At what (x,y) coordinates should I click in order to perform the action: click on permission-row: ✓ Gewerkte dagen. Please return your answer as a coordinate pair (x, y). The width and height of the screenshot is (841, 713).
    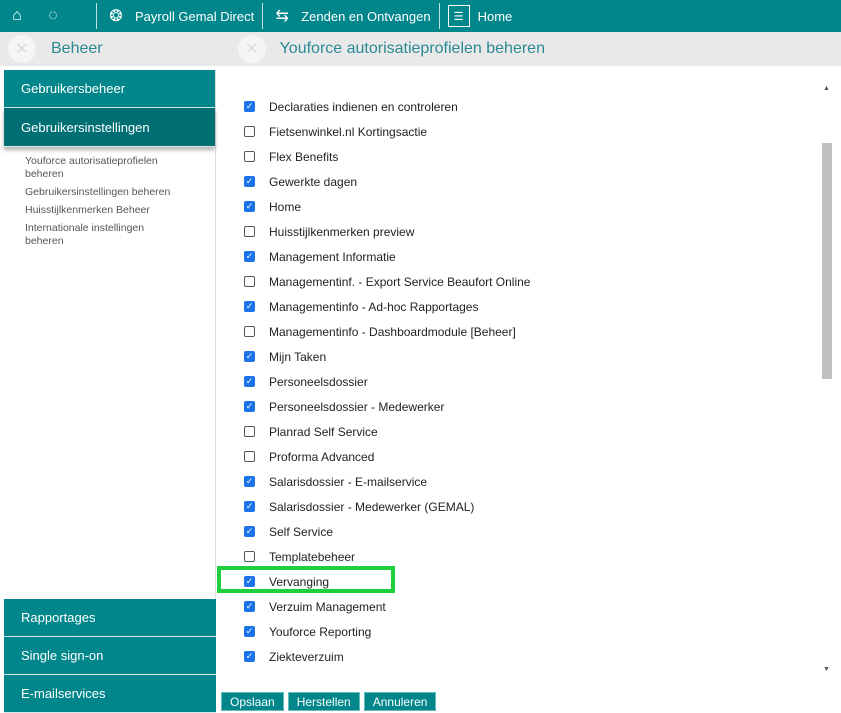
    Looking at the image, I should click on (387, 181).